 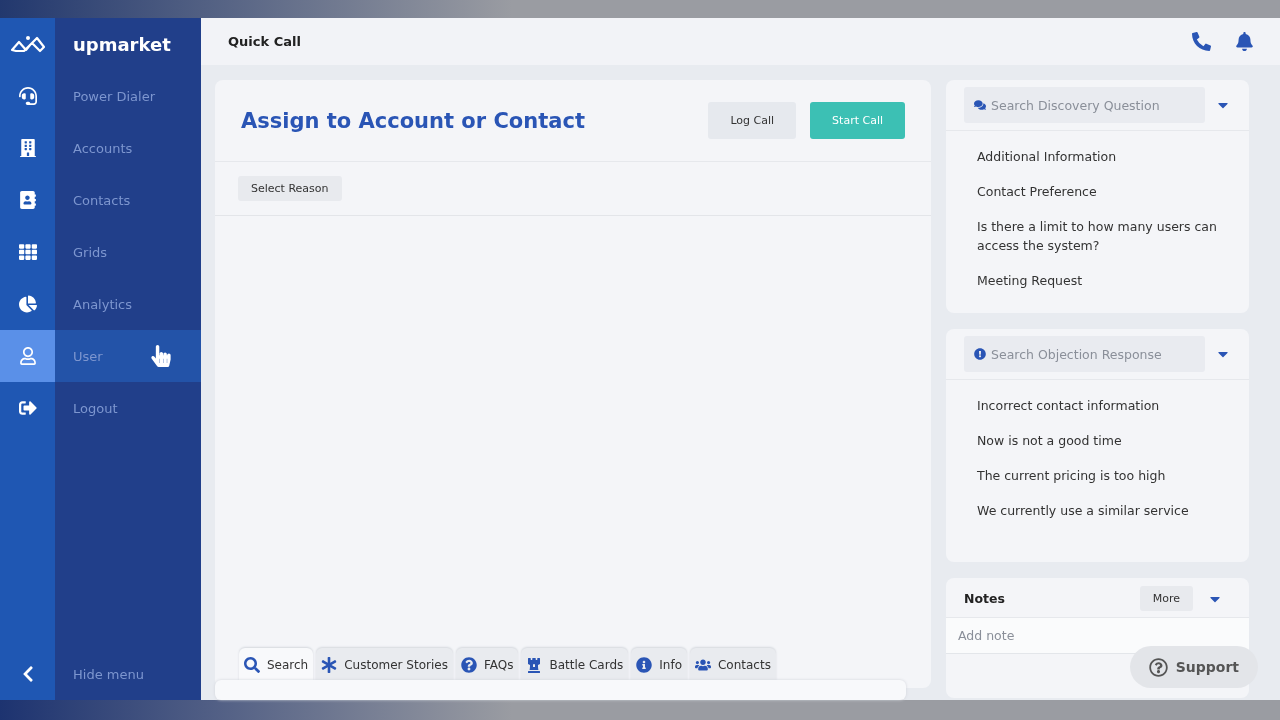 What do you see at coordinates (1201, 41) in the screenshot?
I see `phone-icon` at bounding box center [1201, 41].